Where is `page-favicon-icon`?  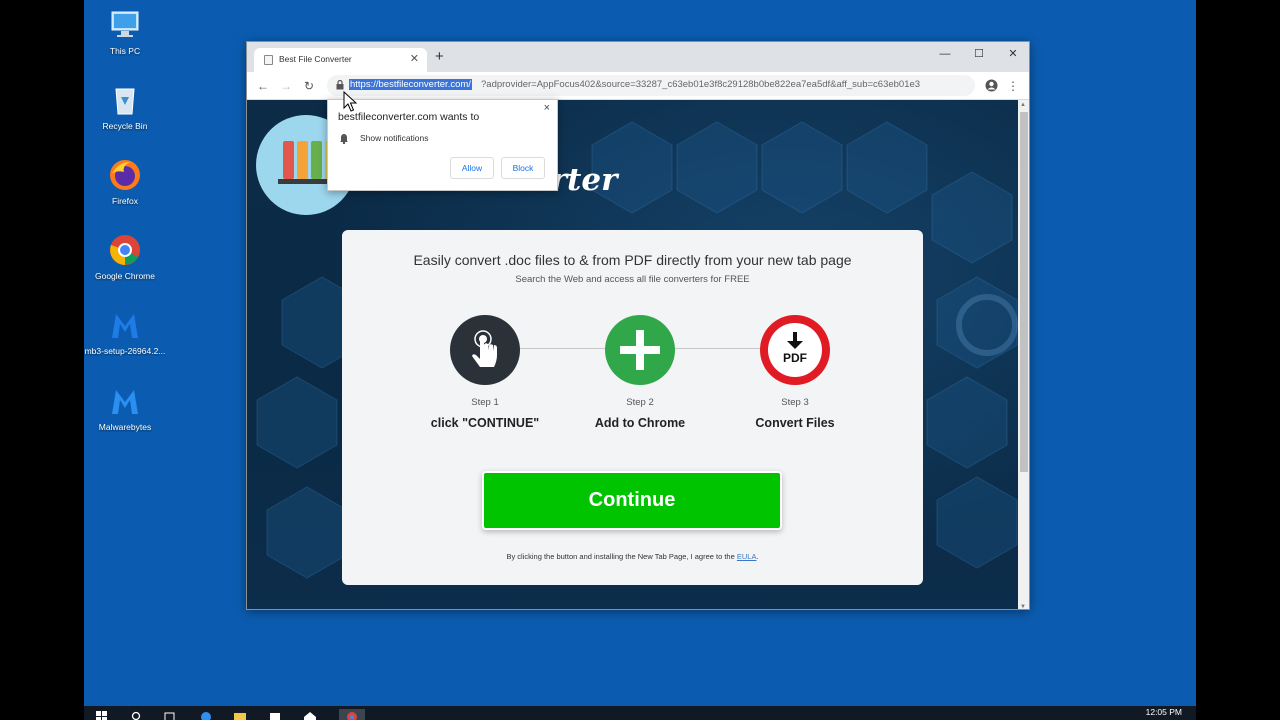 page-favicon-icon is located at coordinates (268, 60).